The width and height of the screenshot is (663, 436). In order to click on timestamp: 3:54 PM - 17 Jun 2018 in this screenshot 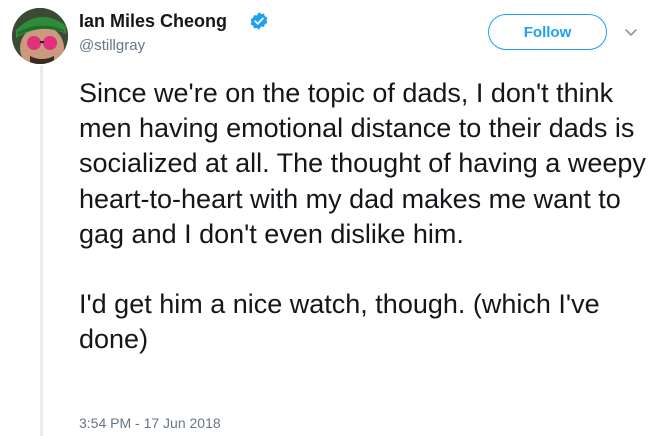, I will do `click(150, 423)`.